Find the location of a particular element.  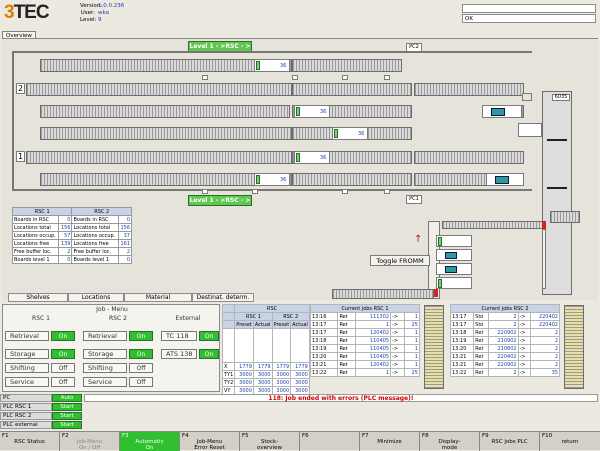

rsc-pos-title: RSC is located at coordinates (272, 308).